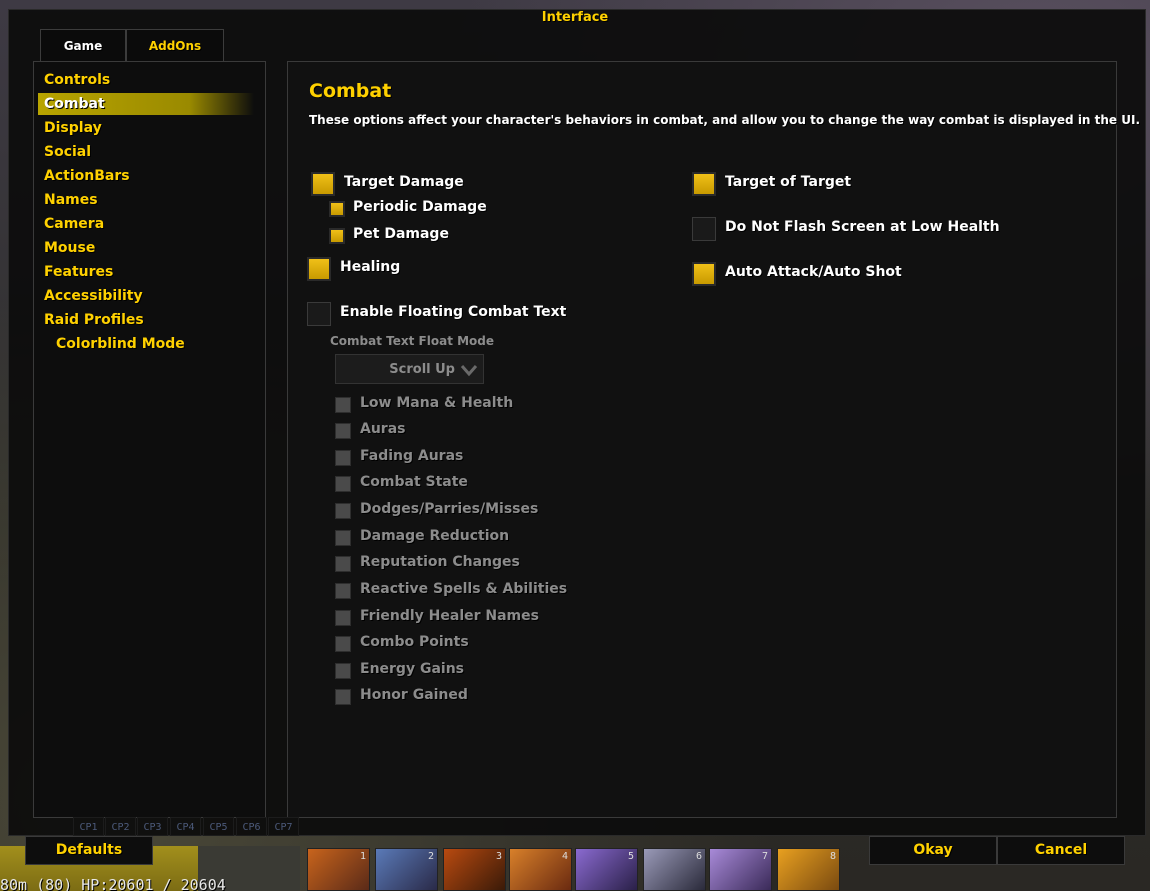 Image resolution: width=1150 pixels, height=891 pixels. What do you see at coordinates (1061, 850) in the screenshot?
I see `cancel-button: Cancel` at bounding box center [1061, 850].